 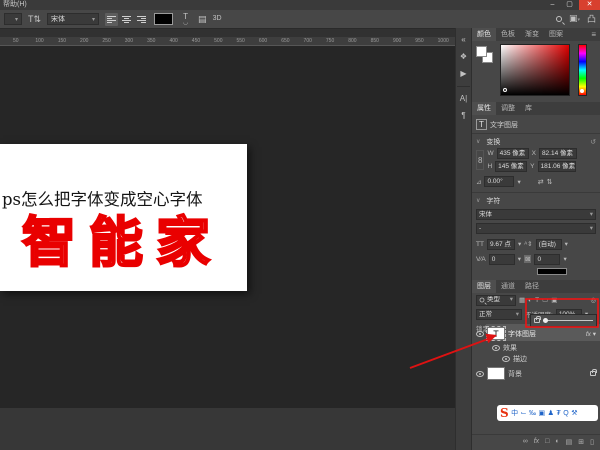 I want to click on toggle-panels-icon: ▤, so click(x=202, y=19).